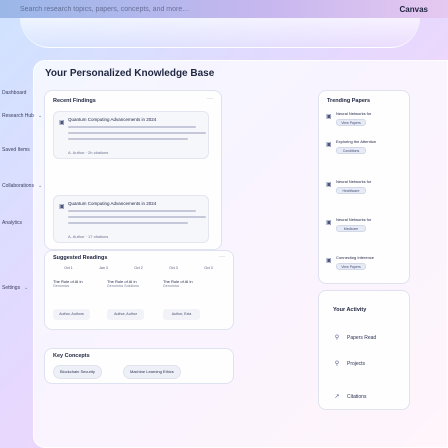 The width and height of the screenshot is (448, 448). What do you see at coordinates (18, 116) in the screenshot?
I see `sidebar-item-label: Research Hub` at bounding box center [18, 116].